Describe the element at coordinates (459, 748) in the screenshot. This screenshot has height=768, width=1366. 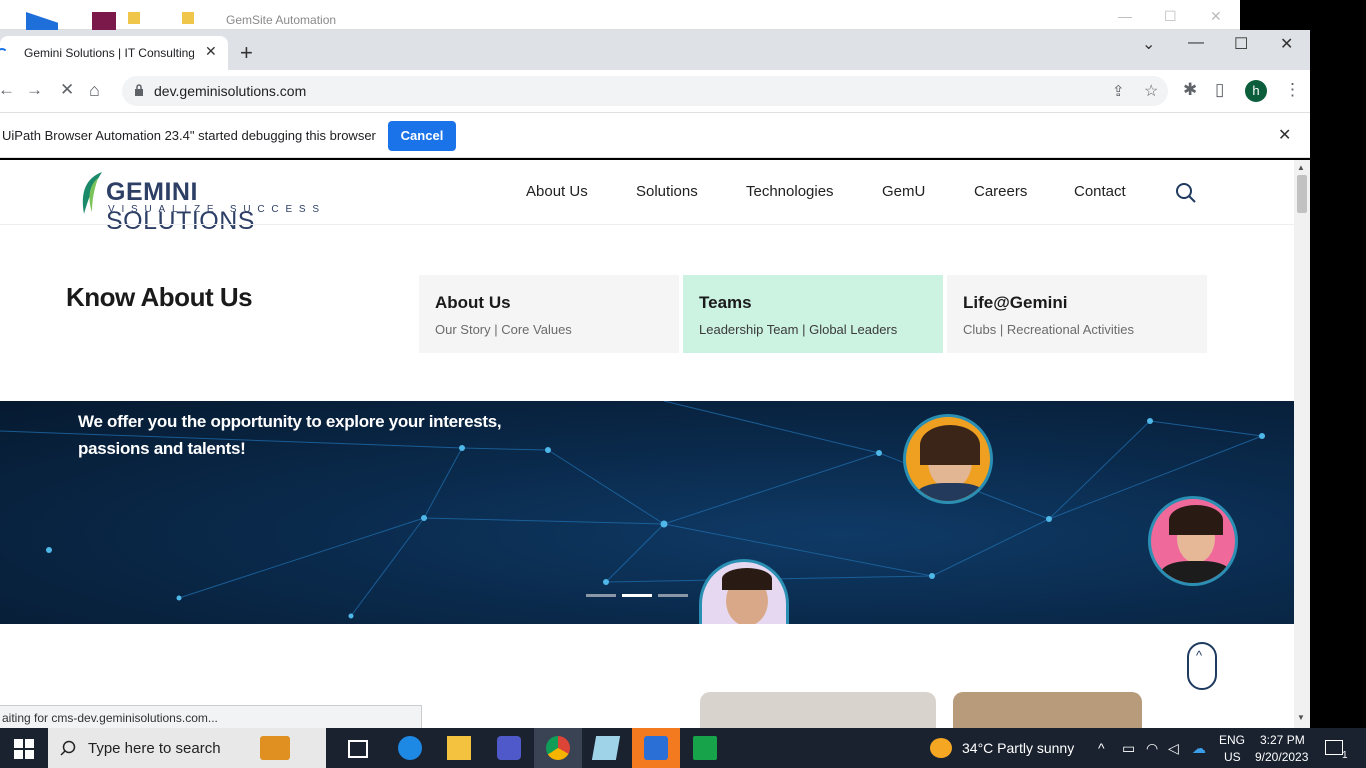
I see `file-explorer-icon` at that location.